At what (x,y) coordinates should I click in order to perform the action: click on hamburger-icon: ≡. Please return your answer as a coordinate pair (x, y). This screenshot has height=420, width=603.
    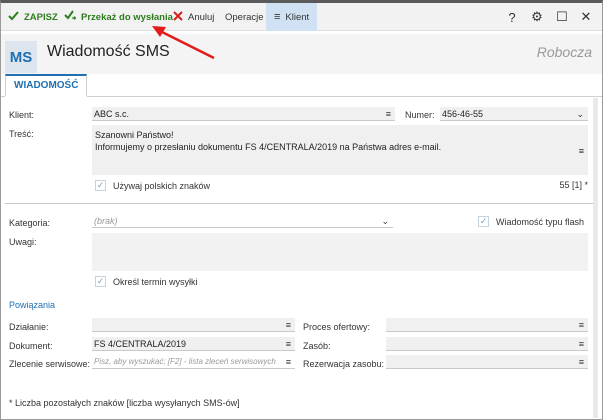
    Looking at the image, I should click on (277, 17).